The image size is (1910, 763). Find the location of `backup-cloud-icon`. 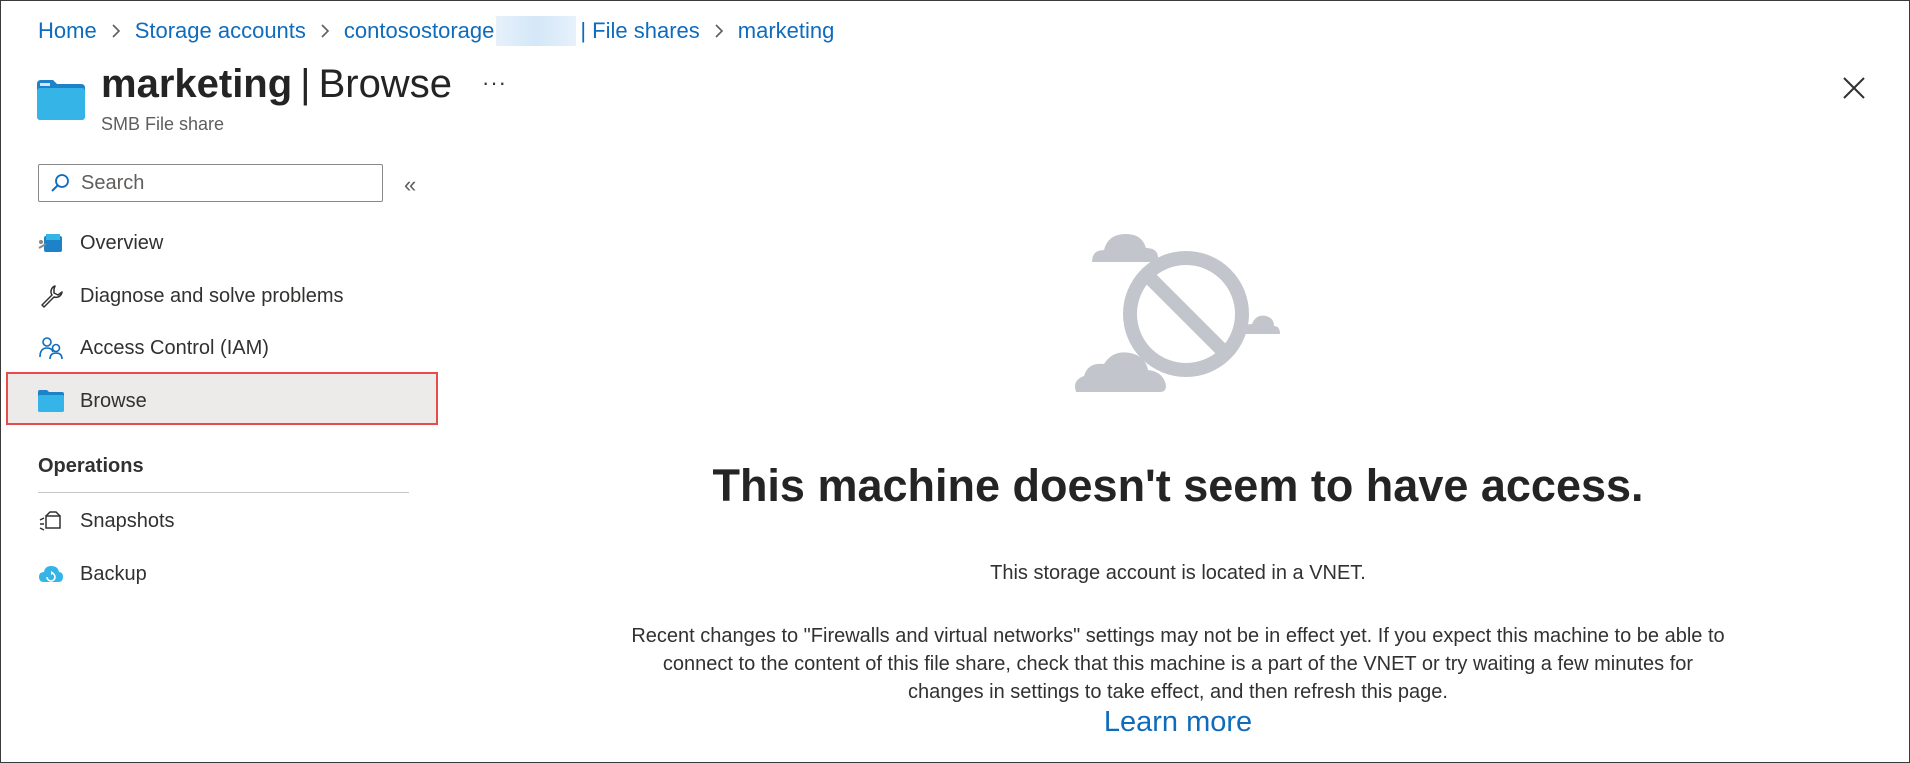

backup-cloud-icon is located at coordinates (51, 574).